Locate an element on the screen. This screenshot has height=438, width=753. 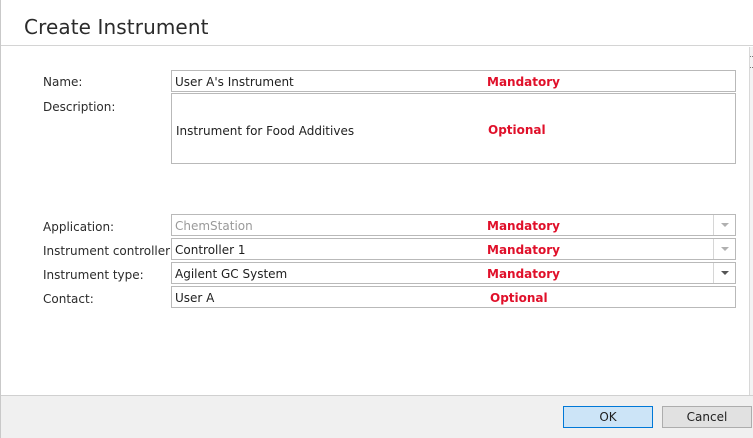
contact-optional-hint: Optional is located at coordinates (519, 298).